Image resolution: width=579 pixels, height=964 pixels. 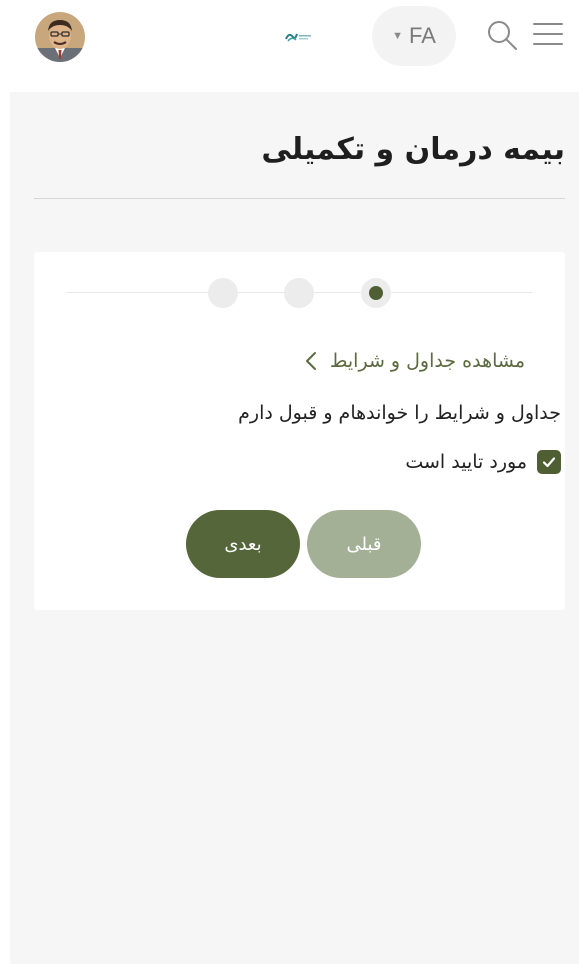 What do you see at coordinates (548, 34) in the screenshot?
I see `hamburger-menu-icon` at bounding box center [548, 34].